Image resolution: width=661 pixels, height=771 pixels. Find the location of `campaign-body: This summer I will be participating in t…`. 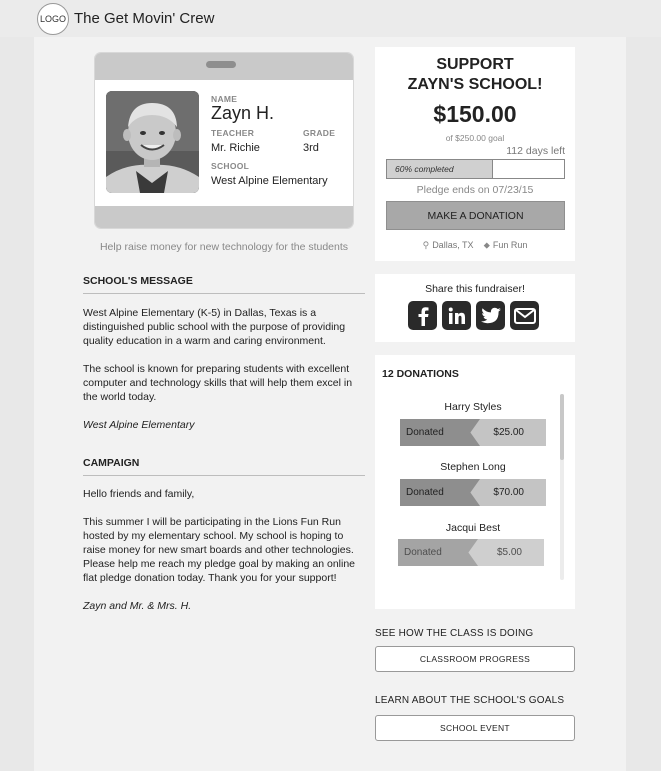

campaign-body: This summer I will be participating in t… is located at coordinates (219, 550).